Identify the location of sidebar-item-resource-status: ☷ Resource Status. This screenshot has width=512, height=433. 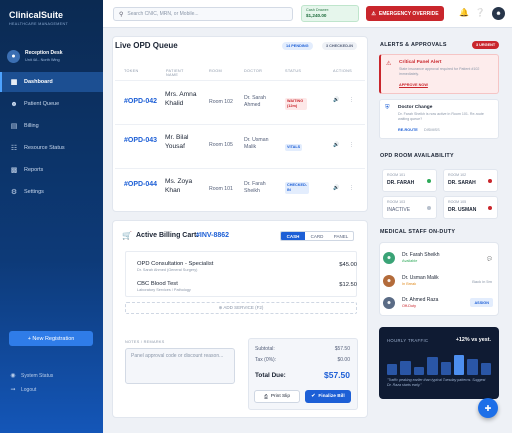
(51, 148).